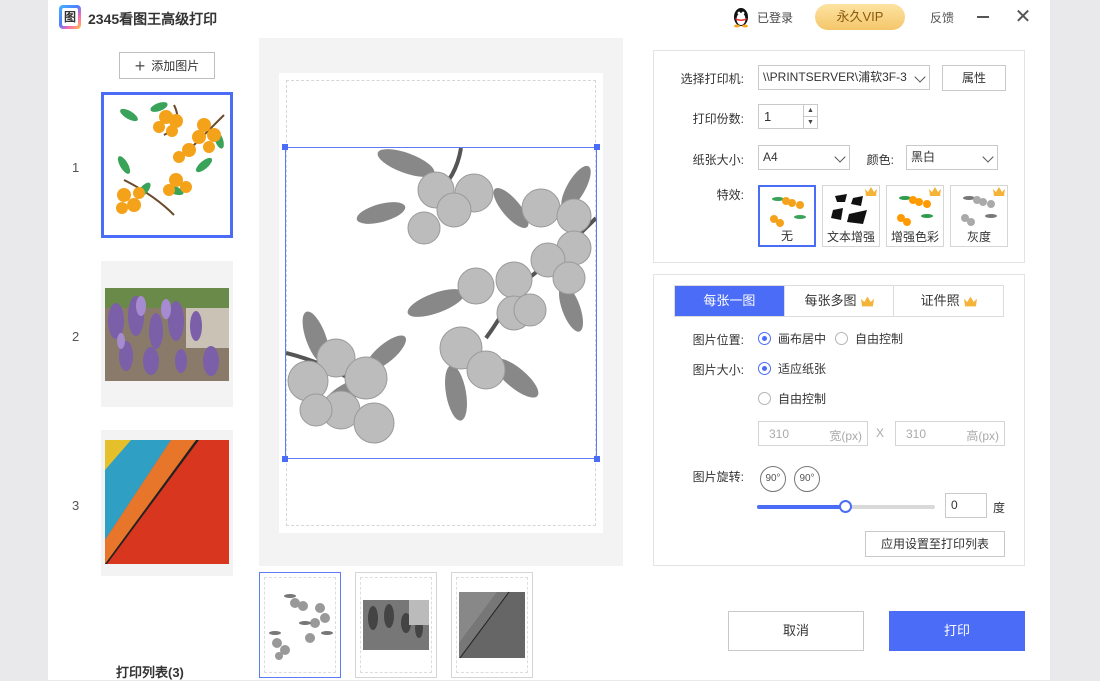 This screenshot has height=681, width=1100. What do you see at coordinates (76, 505) in the screenshot?
I see `list-item-number: 3` at bounding box center [76, 505].